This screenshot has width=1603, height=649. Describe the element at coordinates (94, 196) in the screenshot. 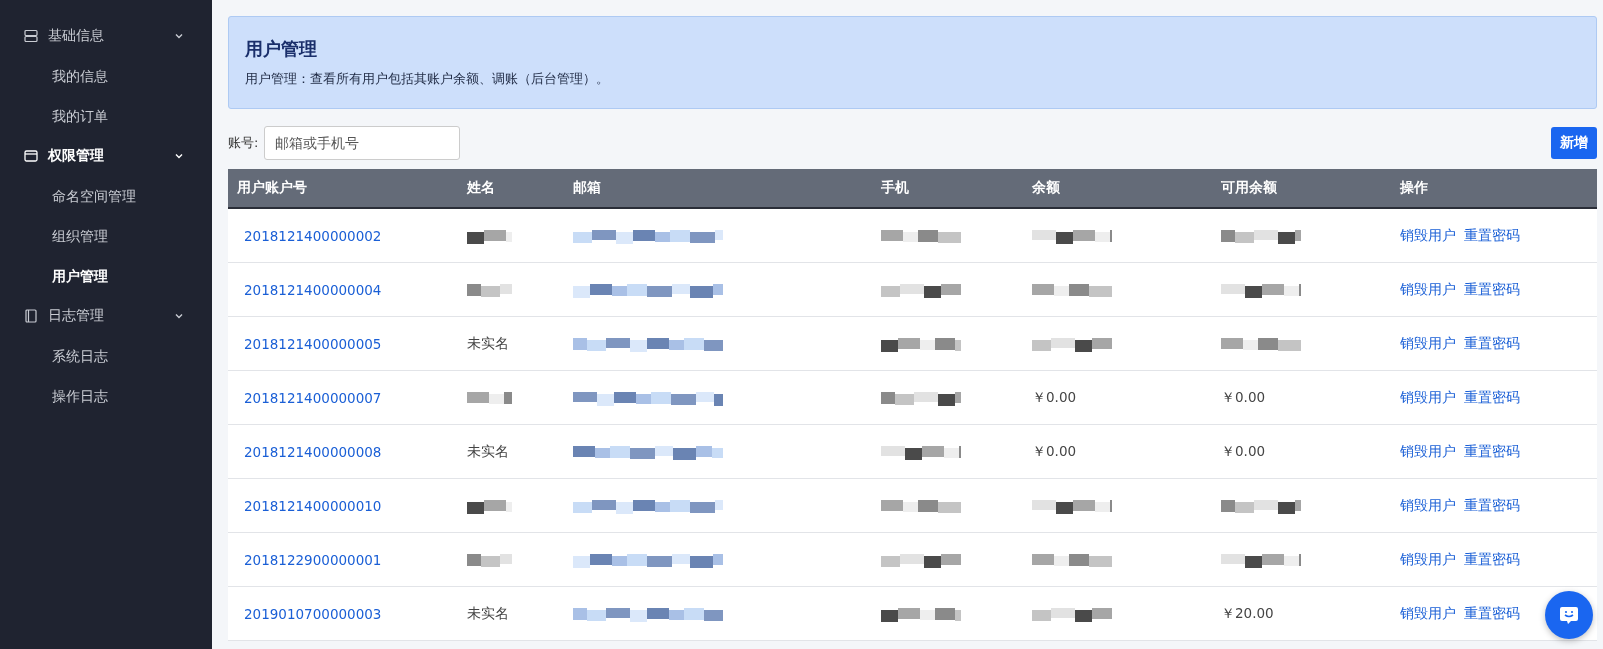

I see `sidebar-item: 命名空间管理` at that location.